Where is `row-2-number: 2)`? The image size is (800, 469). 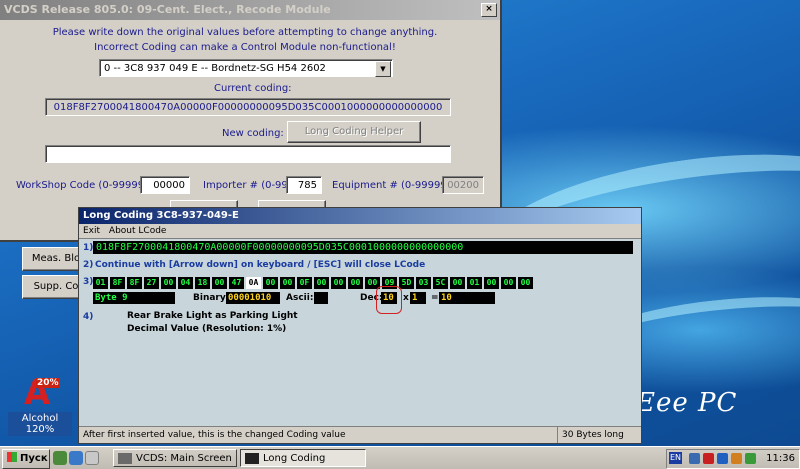
row-2-number: 2) is located at coordinates (88, 265).